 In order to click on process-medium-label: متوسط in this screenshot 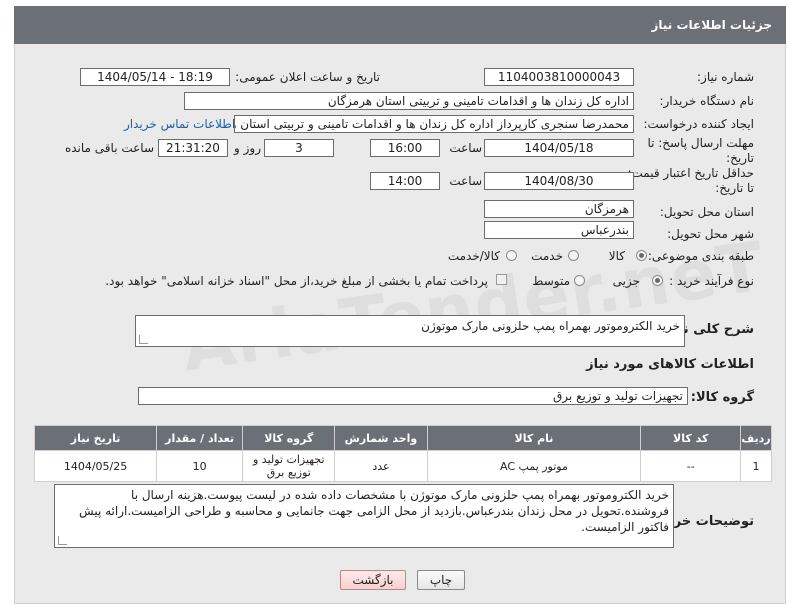, I will do `click(551, 281)`.